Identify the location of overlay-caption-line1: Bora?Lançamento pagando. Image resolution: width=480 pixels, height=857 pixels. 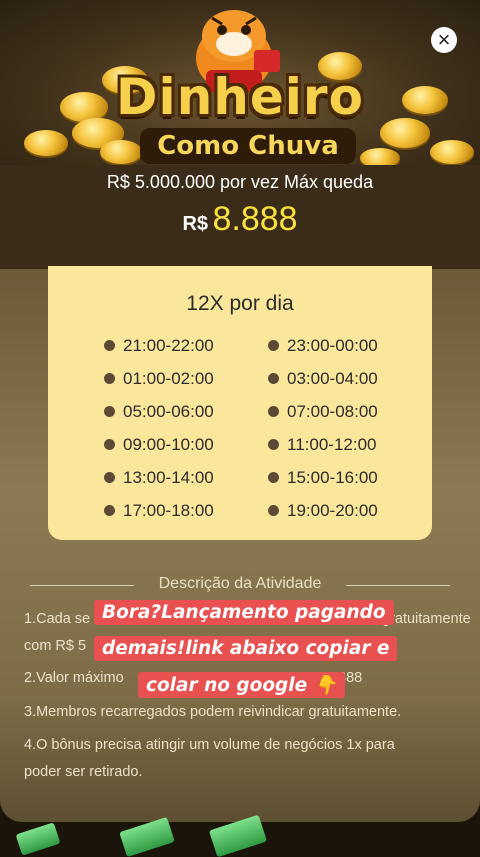
(244, 612).